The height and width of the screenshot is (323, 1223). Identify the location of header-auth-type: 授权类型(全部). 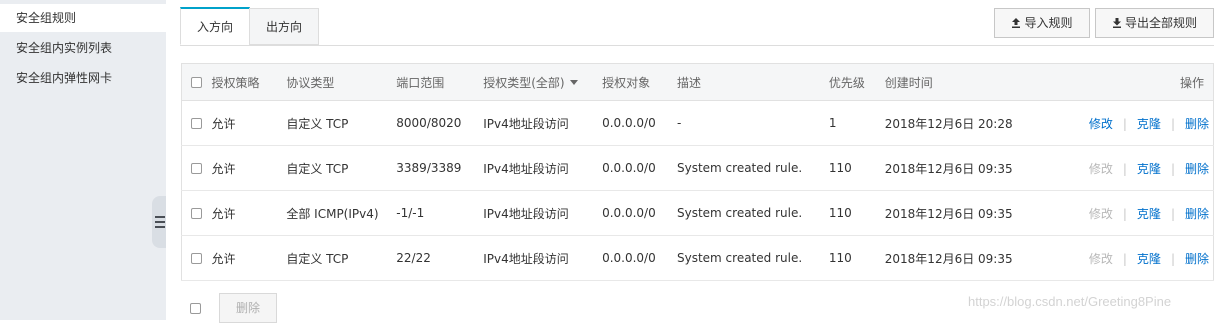
(543, 82).